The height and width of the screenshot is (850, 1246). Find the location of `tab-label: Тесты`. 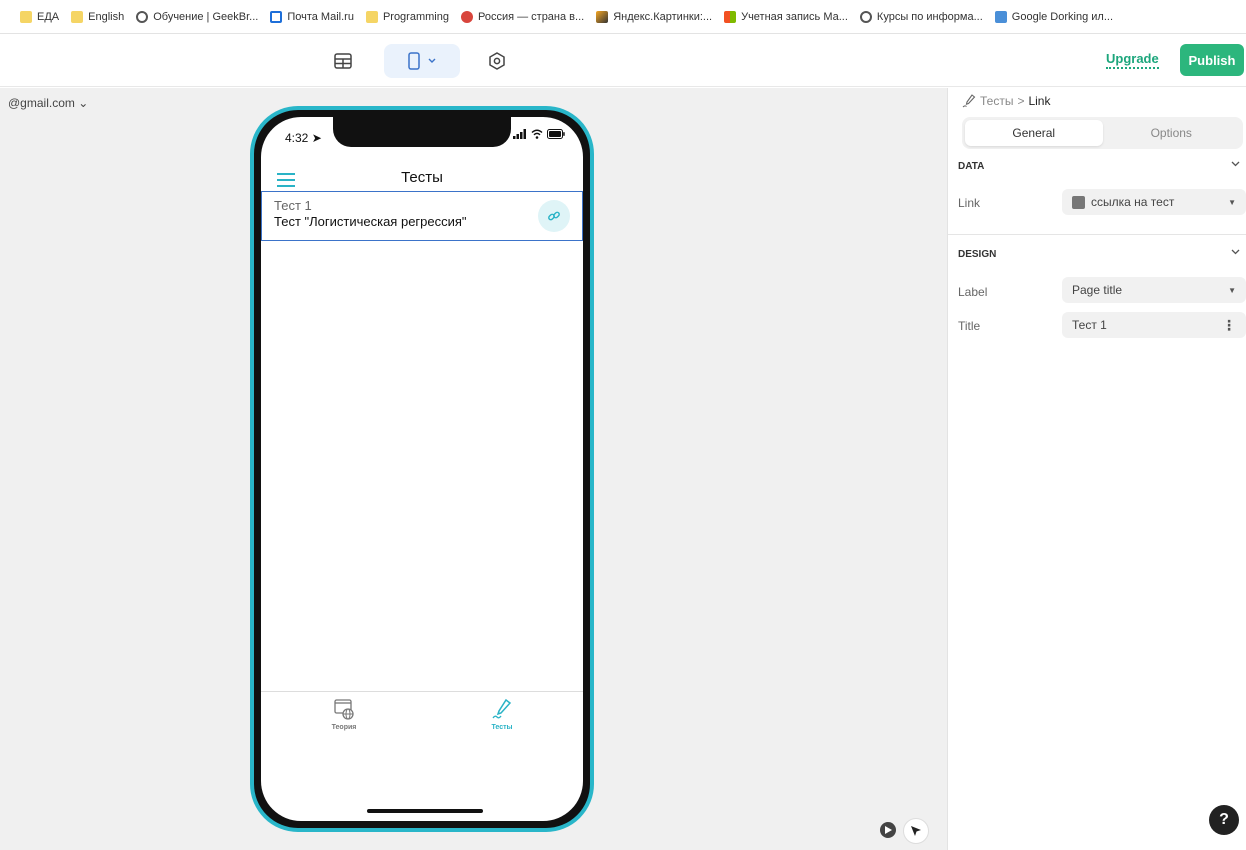

tab-label: Тесты is located at coordinates (502, 727).